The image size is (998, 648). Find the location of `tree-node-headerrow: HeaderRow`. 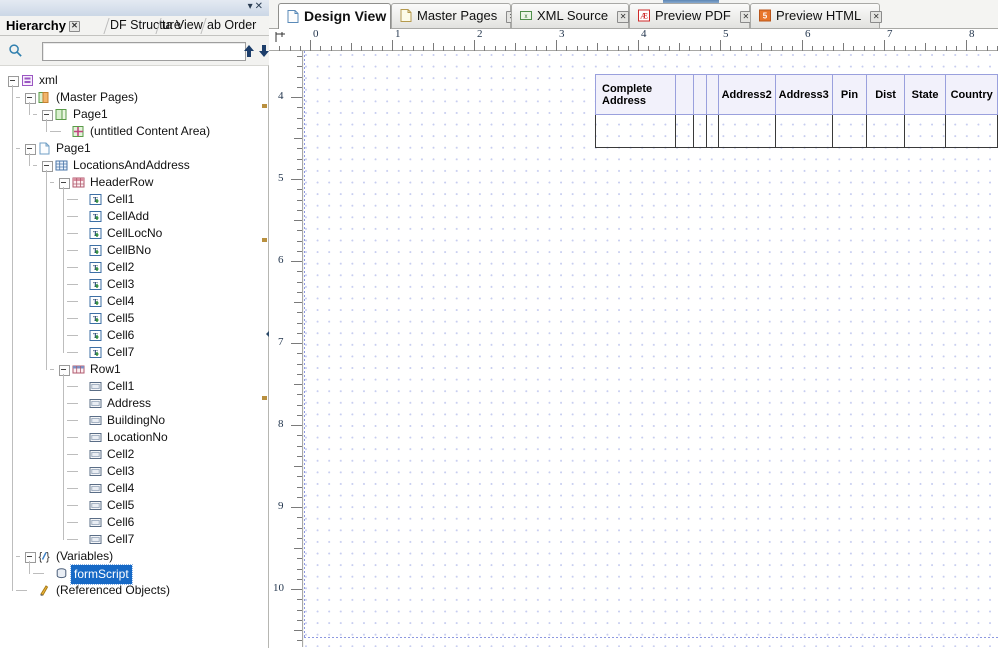

tree-node-headerrow: HeaderRow is located at coordinates (134, 182).